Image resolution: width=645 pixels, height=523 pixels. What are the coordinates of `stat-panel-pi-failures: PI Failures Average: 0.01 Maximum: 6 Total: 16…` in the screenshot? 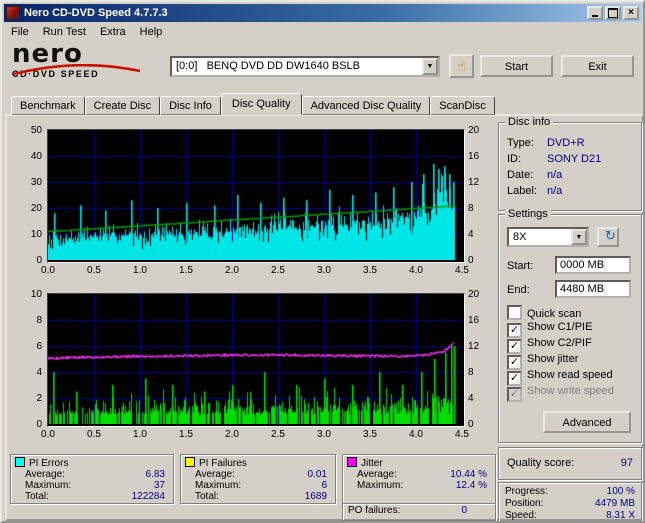 It's located at (258, 479).